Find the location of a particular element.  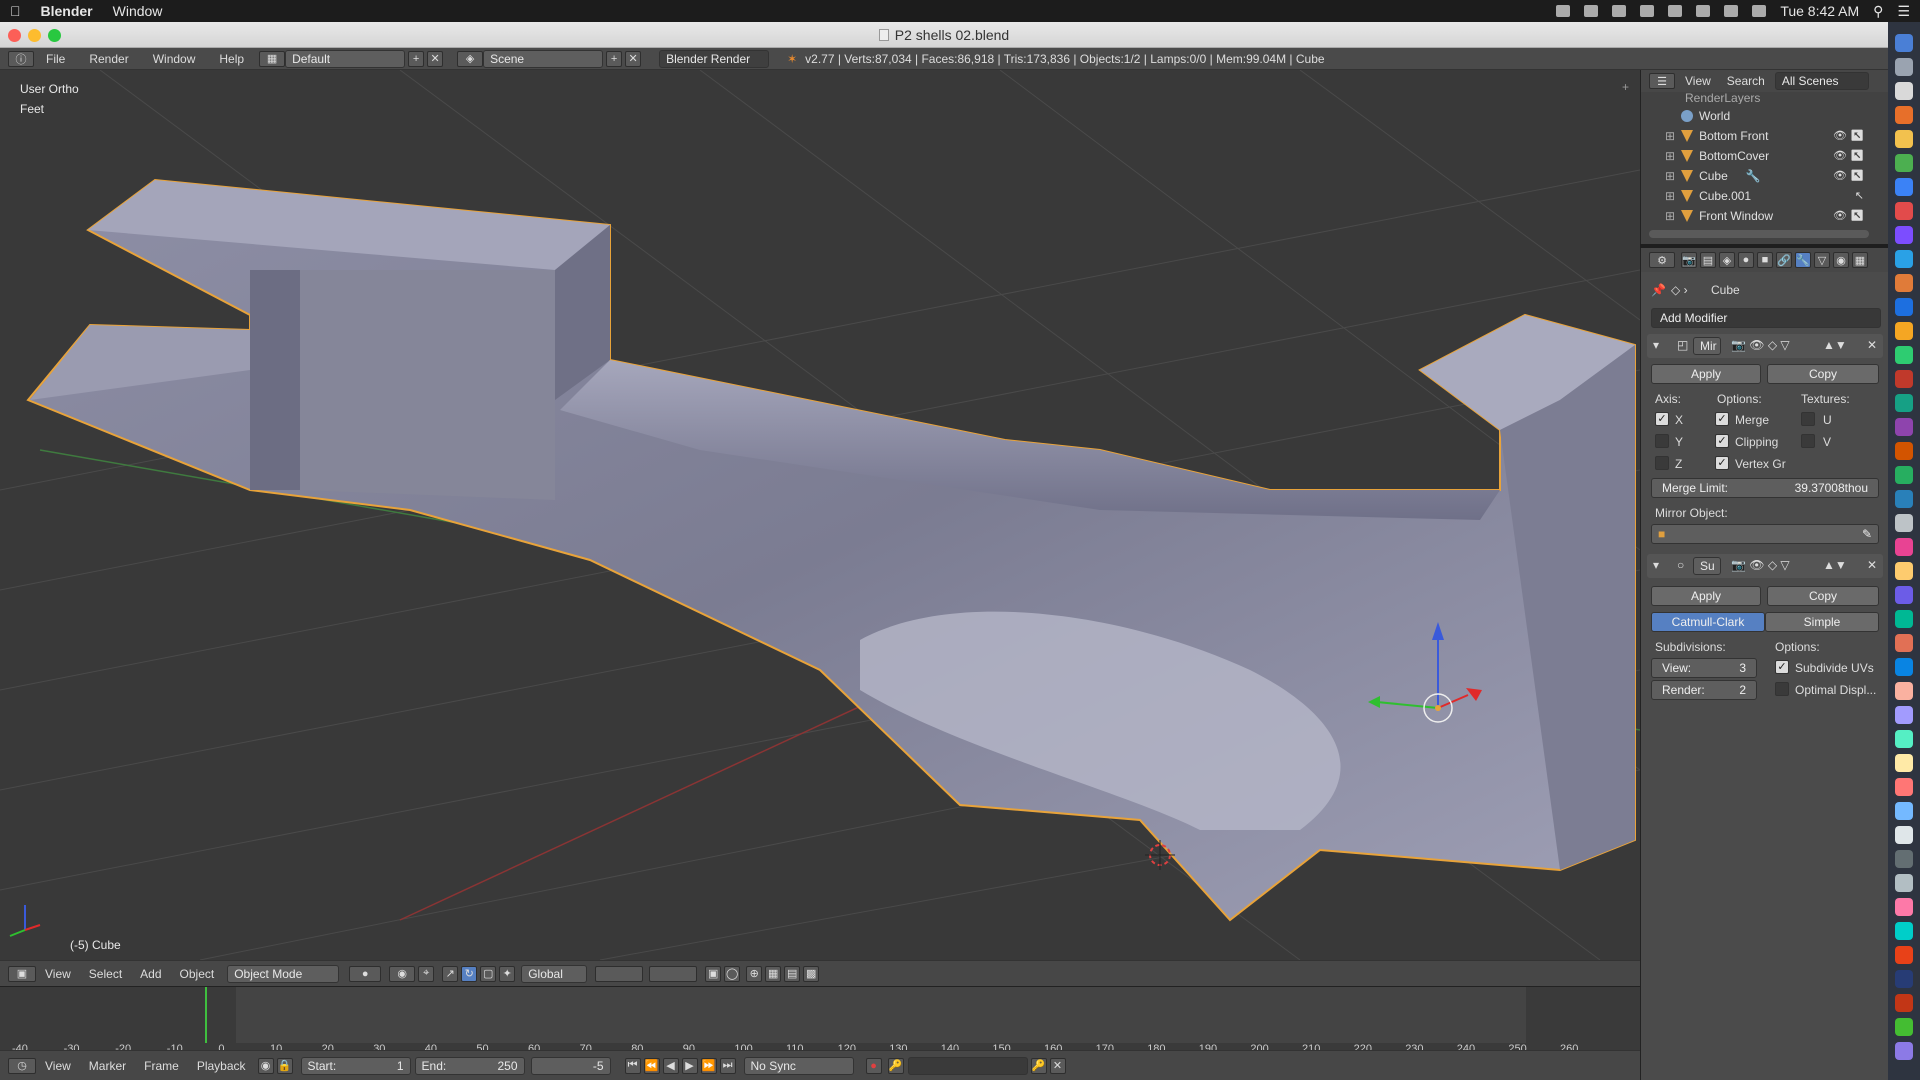

pin-icon: 📌 is located at coordinates (1658, 290).